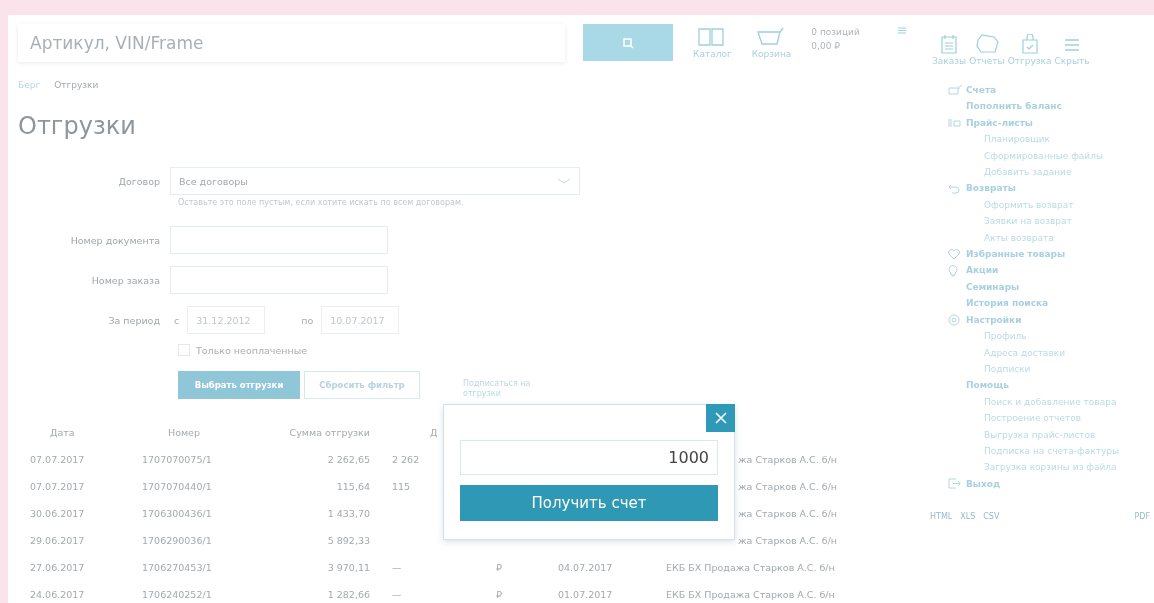  Describe the element at coordinates (29, 85) in the screenshot. I see `breadcrumb-link: Берг` at that location.